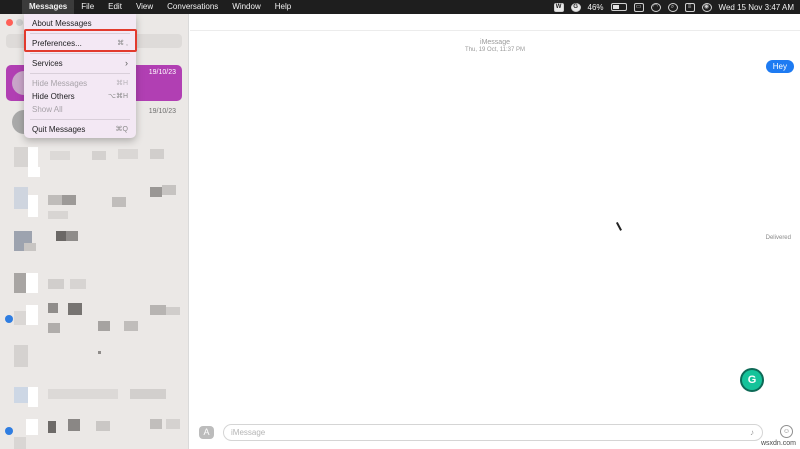 This screenshot has height=449, width=800. Describe the element at coordinates (246, 7) in the screenshot. I see `menu-window: Window` at that location.